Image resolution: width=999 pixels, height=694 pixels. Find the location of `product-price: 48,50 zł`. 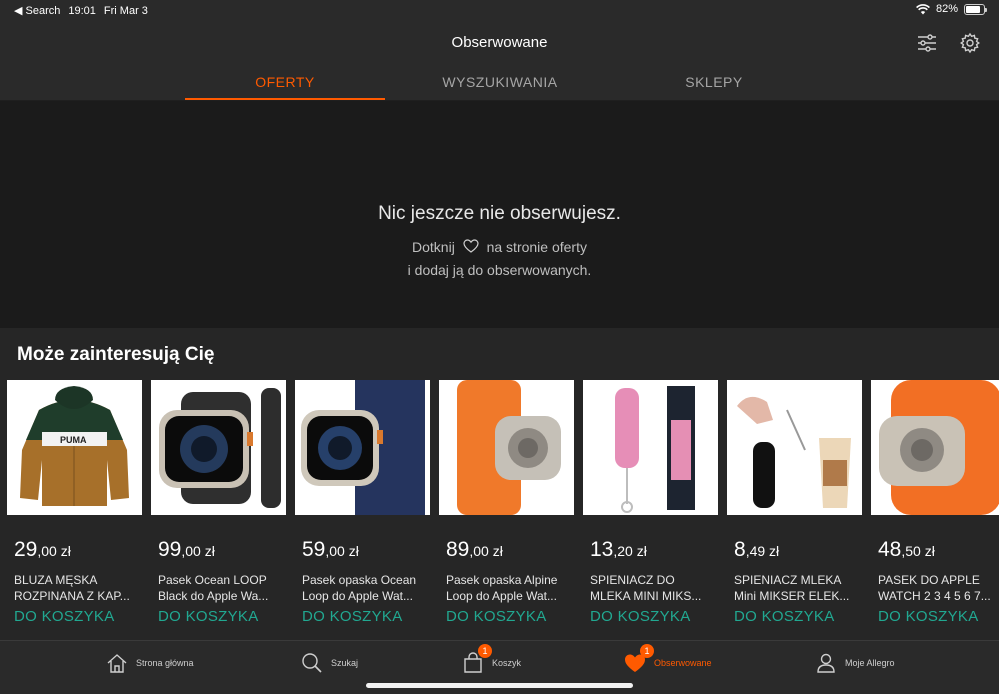

product-price: 48,50 zł is located at coordinates (906, 549).